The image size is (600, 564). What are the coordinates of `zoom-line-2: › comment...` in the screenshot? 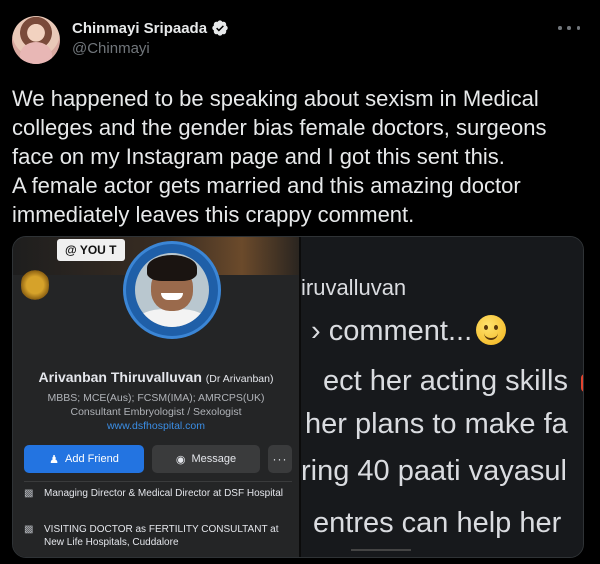 It's located at (409, 331).